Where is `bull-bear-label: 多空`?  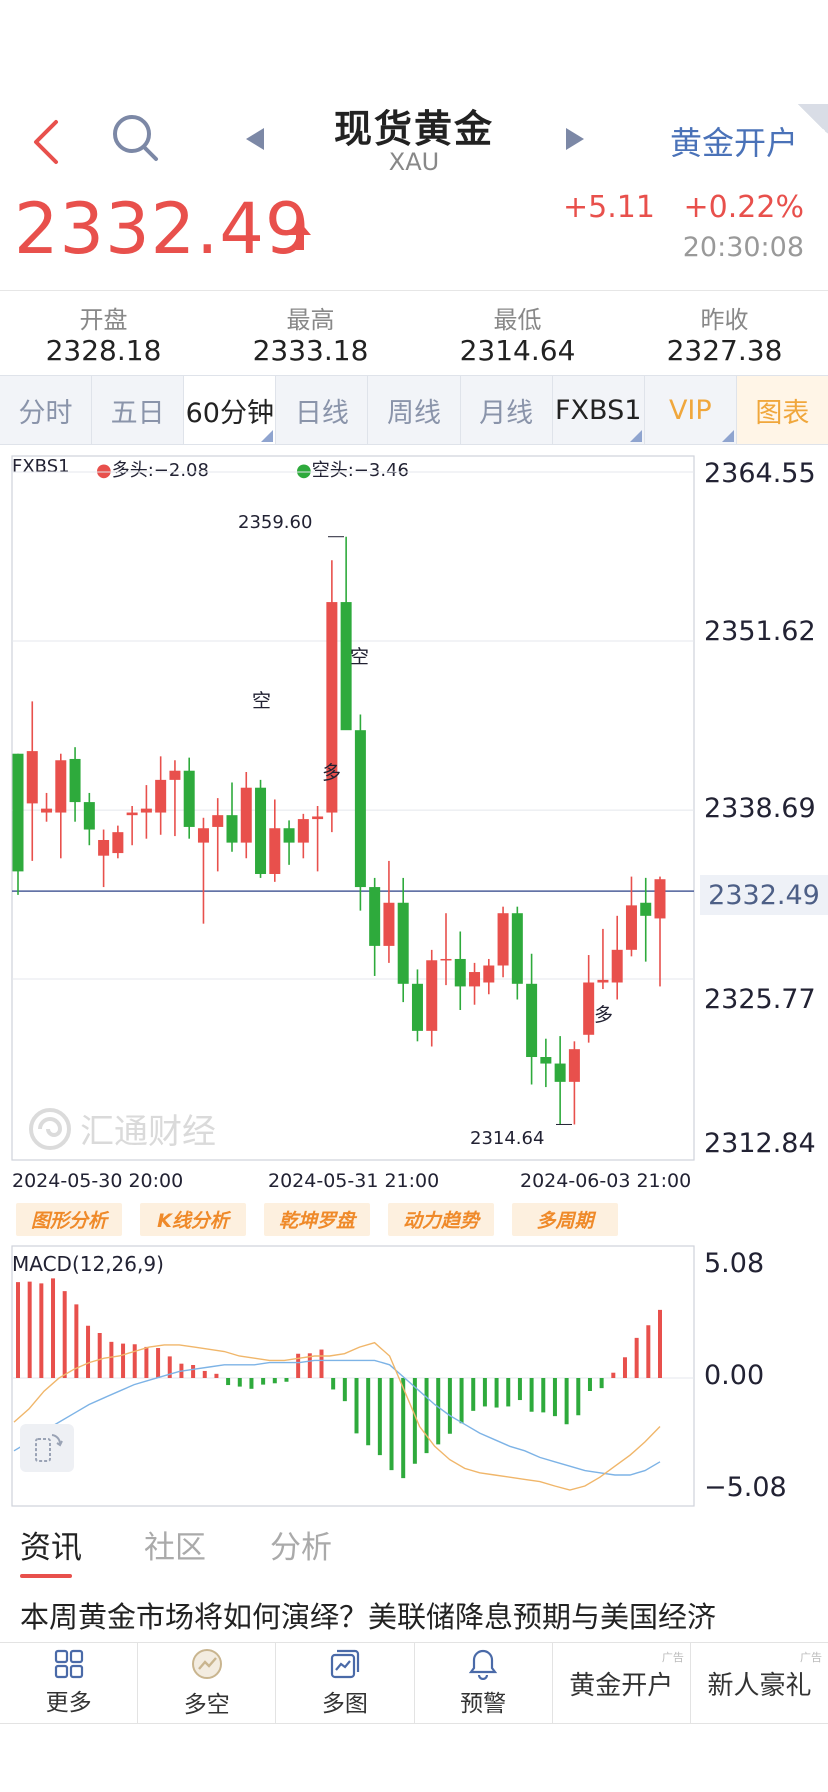 bull-bear-label: 多空 is located at coordinates (206, 1705).